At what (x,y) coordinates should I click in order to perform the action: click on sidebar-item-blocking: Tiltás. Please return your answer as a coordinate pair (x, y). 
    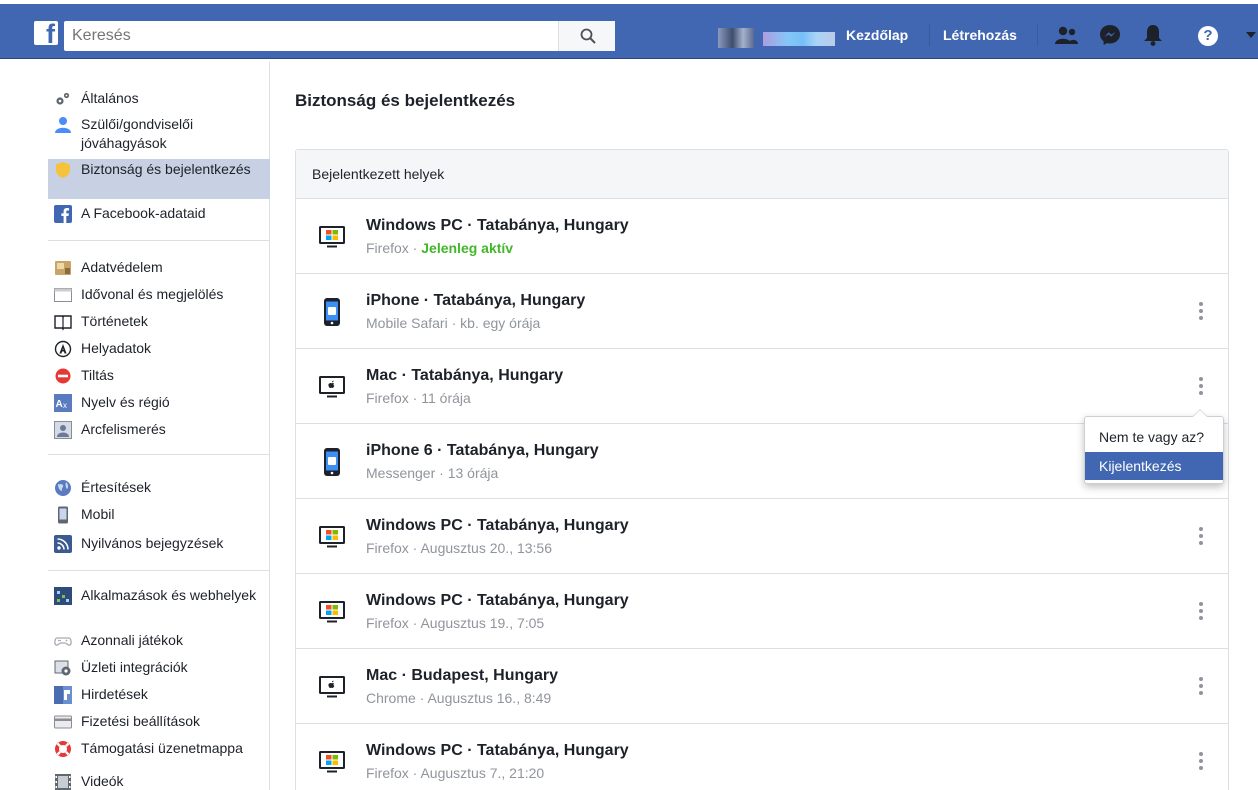
    Looking at the image, I should click on (159, 376).